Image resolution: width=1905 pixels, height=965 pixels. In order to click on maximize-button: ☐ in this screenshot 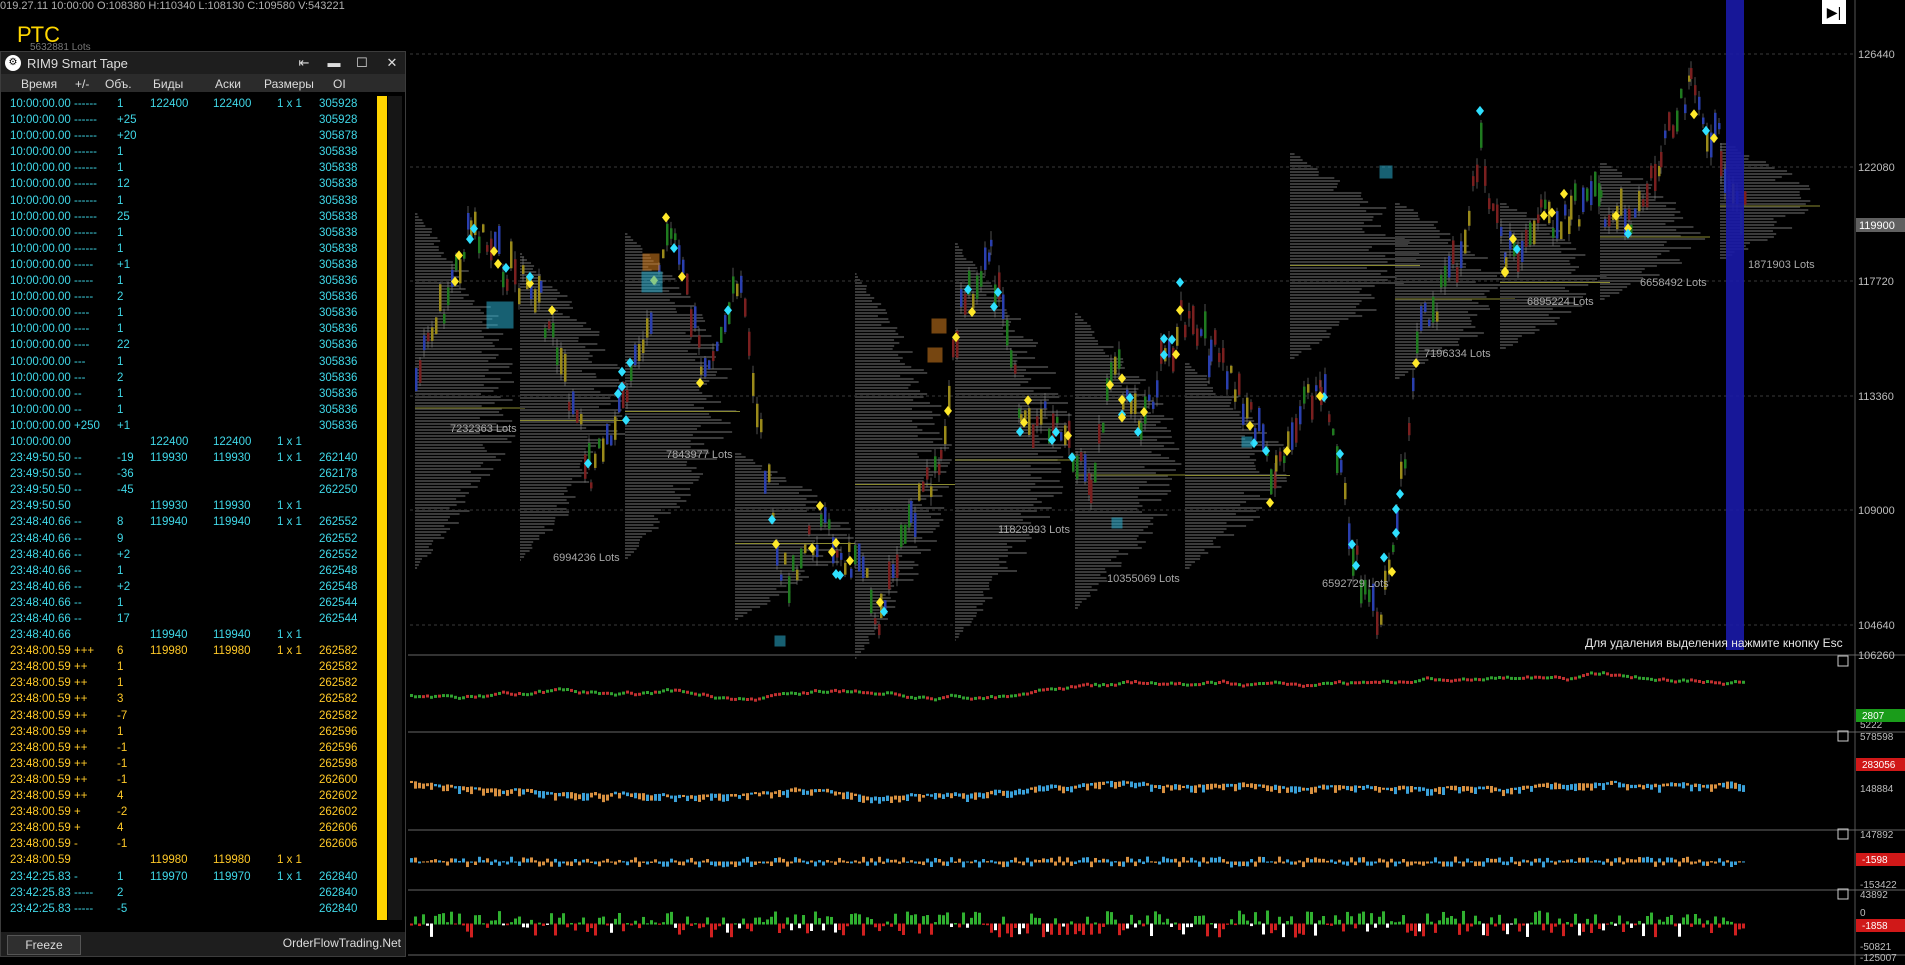, I will do `click(362, 63)`.